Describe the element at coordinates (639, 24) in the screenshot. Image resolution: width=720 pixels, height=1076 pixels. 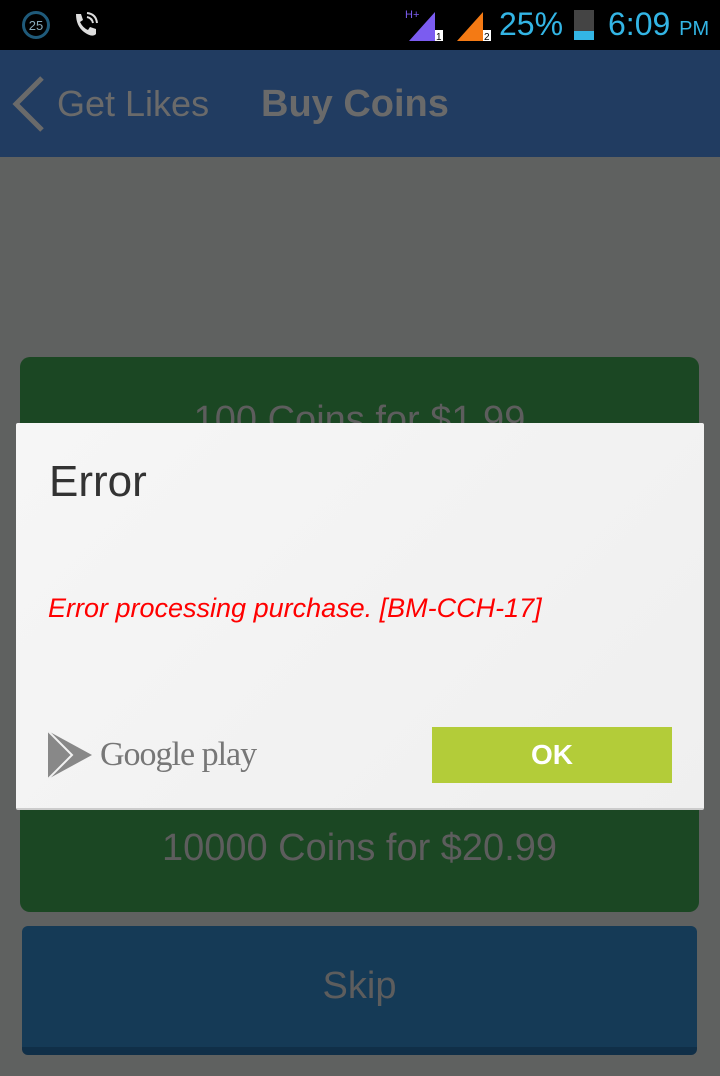
I see `clock-time: 6:09` at that location.